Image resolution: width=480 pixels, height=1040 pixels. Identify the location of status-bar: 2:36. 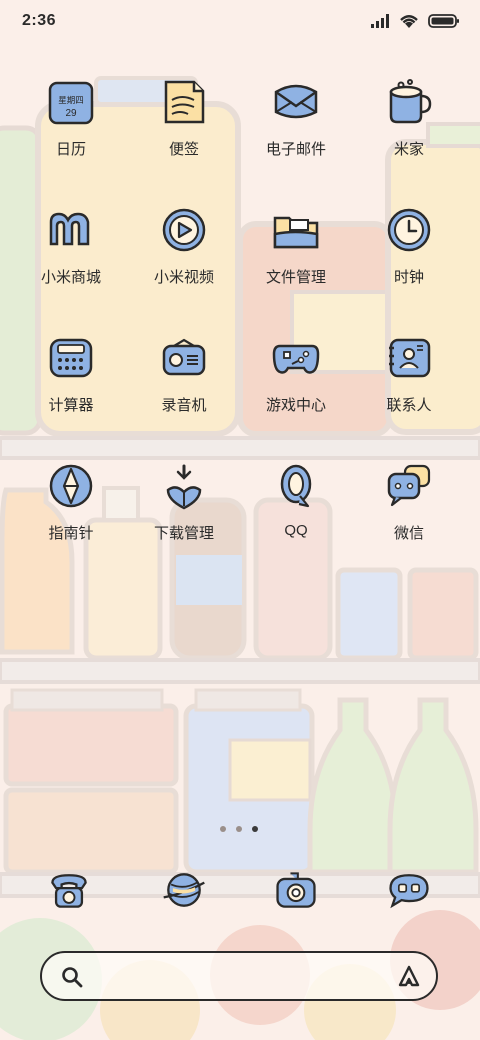
(240, 22).